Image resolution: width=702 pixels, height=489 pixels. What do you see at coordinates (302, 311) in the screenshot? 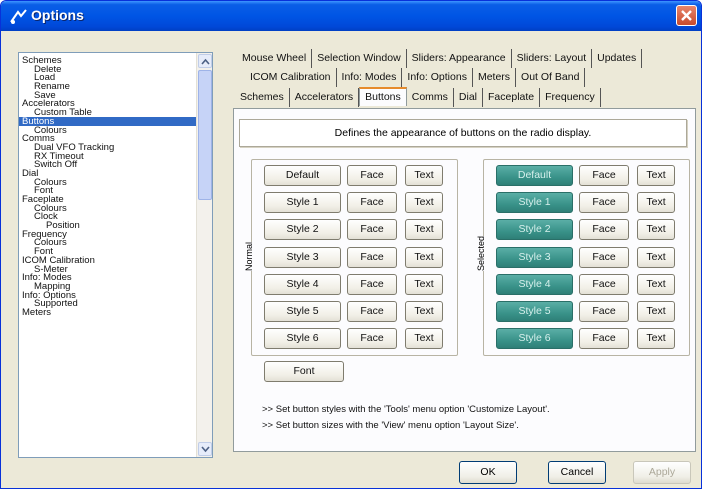
I see `normal-style-button: Style 5` at bounding box center [302, 311].